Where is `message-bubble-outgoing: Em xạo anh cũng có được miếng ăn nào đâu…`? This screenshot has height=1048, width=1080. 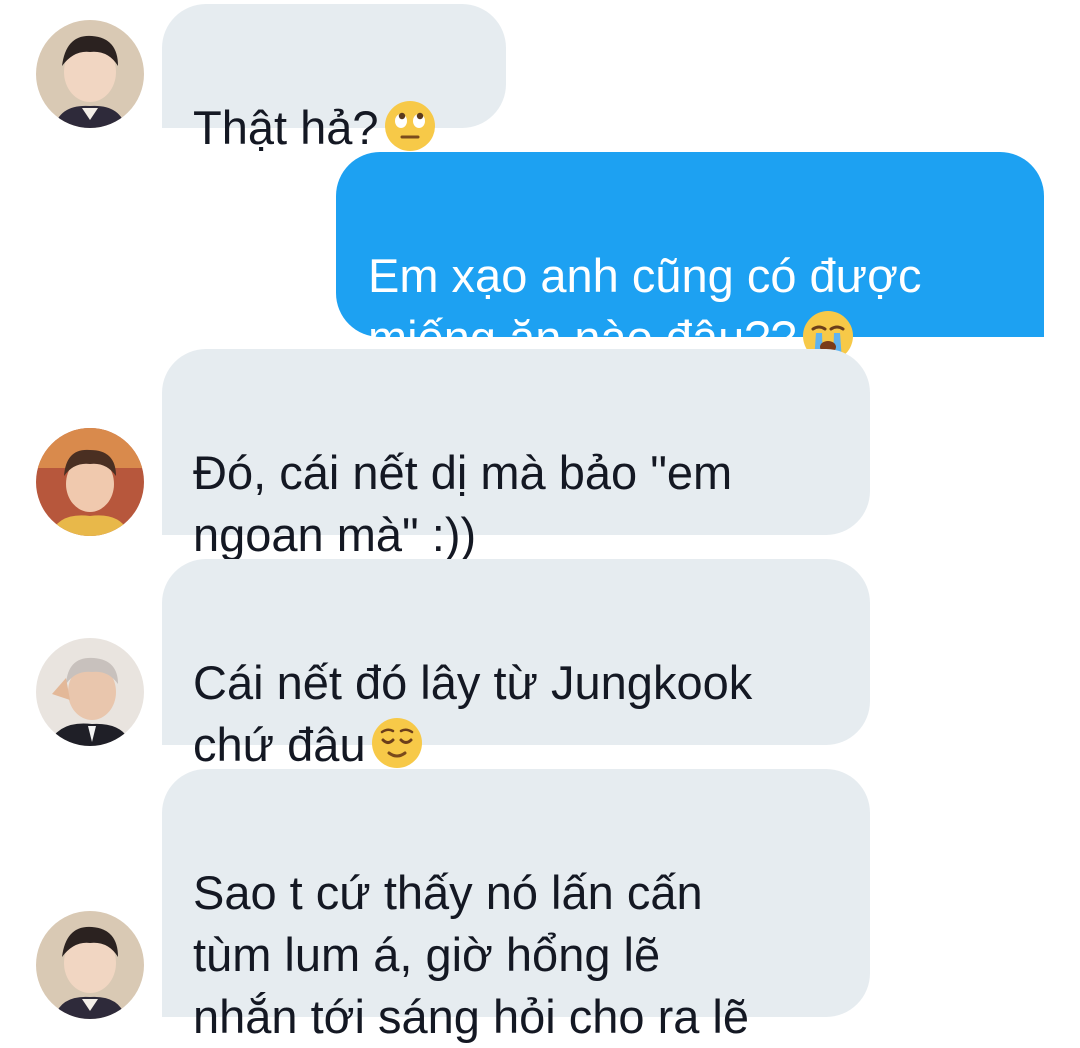
message-bubble-outgoing: Em xạo anh cũng có được miếng ăn nào đâu… is located at coordinates (690, 258).